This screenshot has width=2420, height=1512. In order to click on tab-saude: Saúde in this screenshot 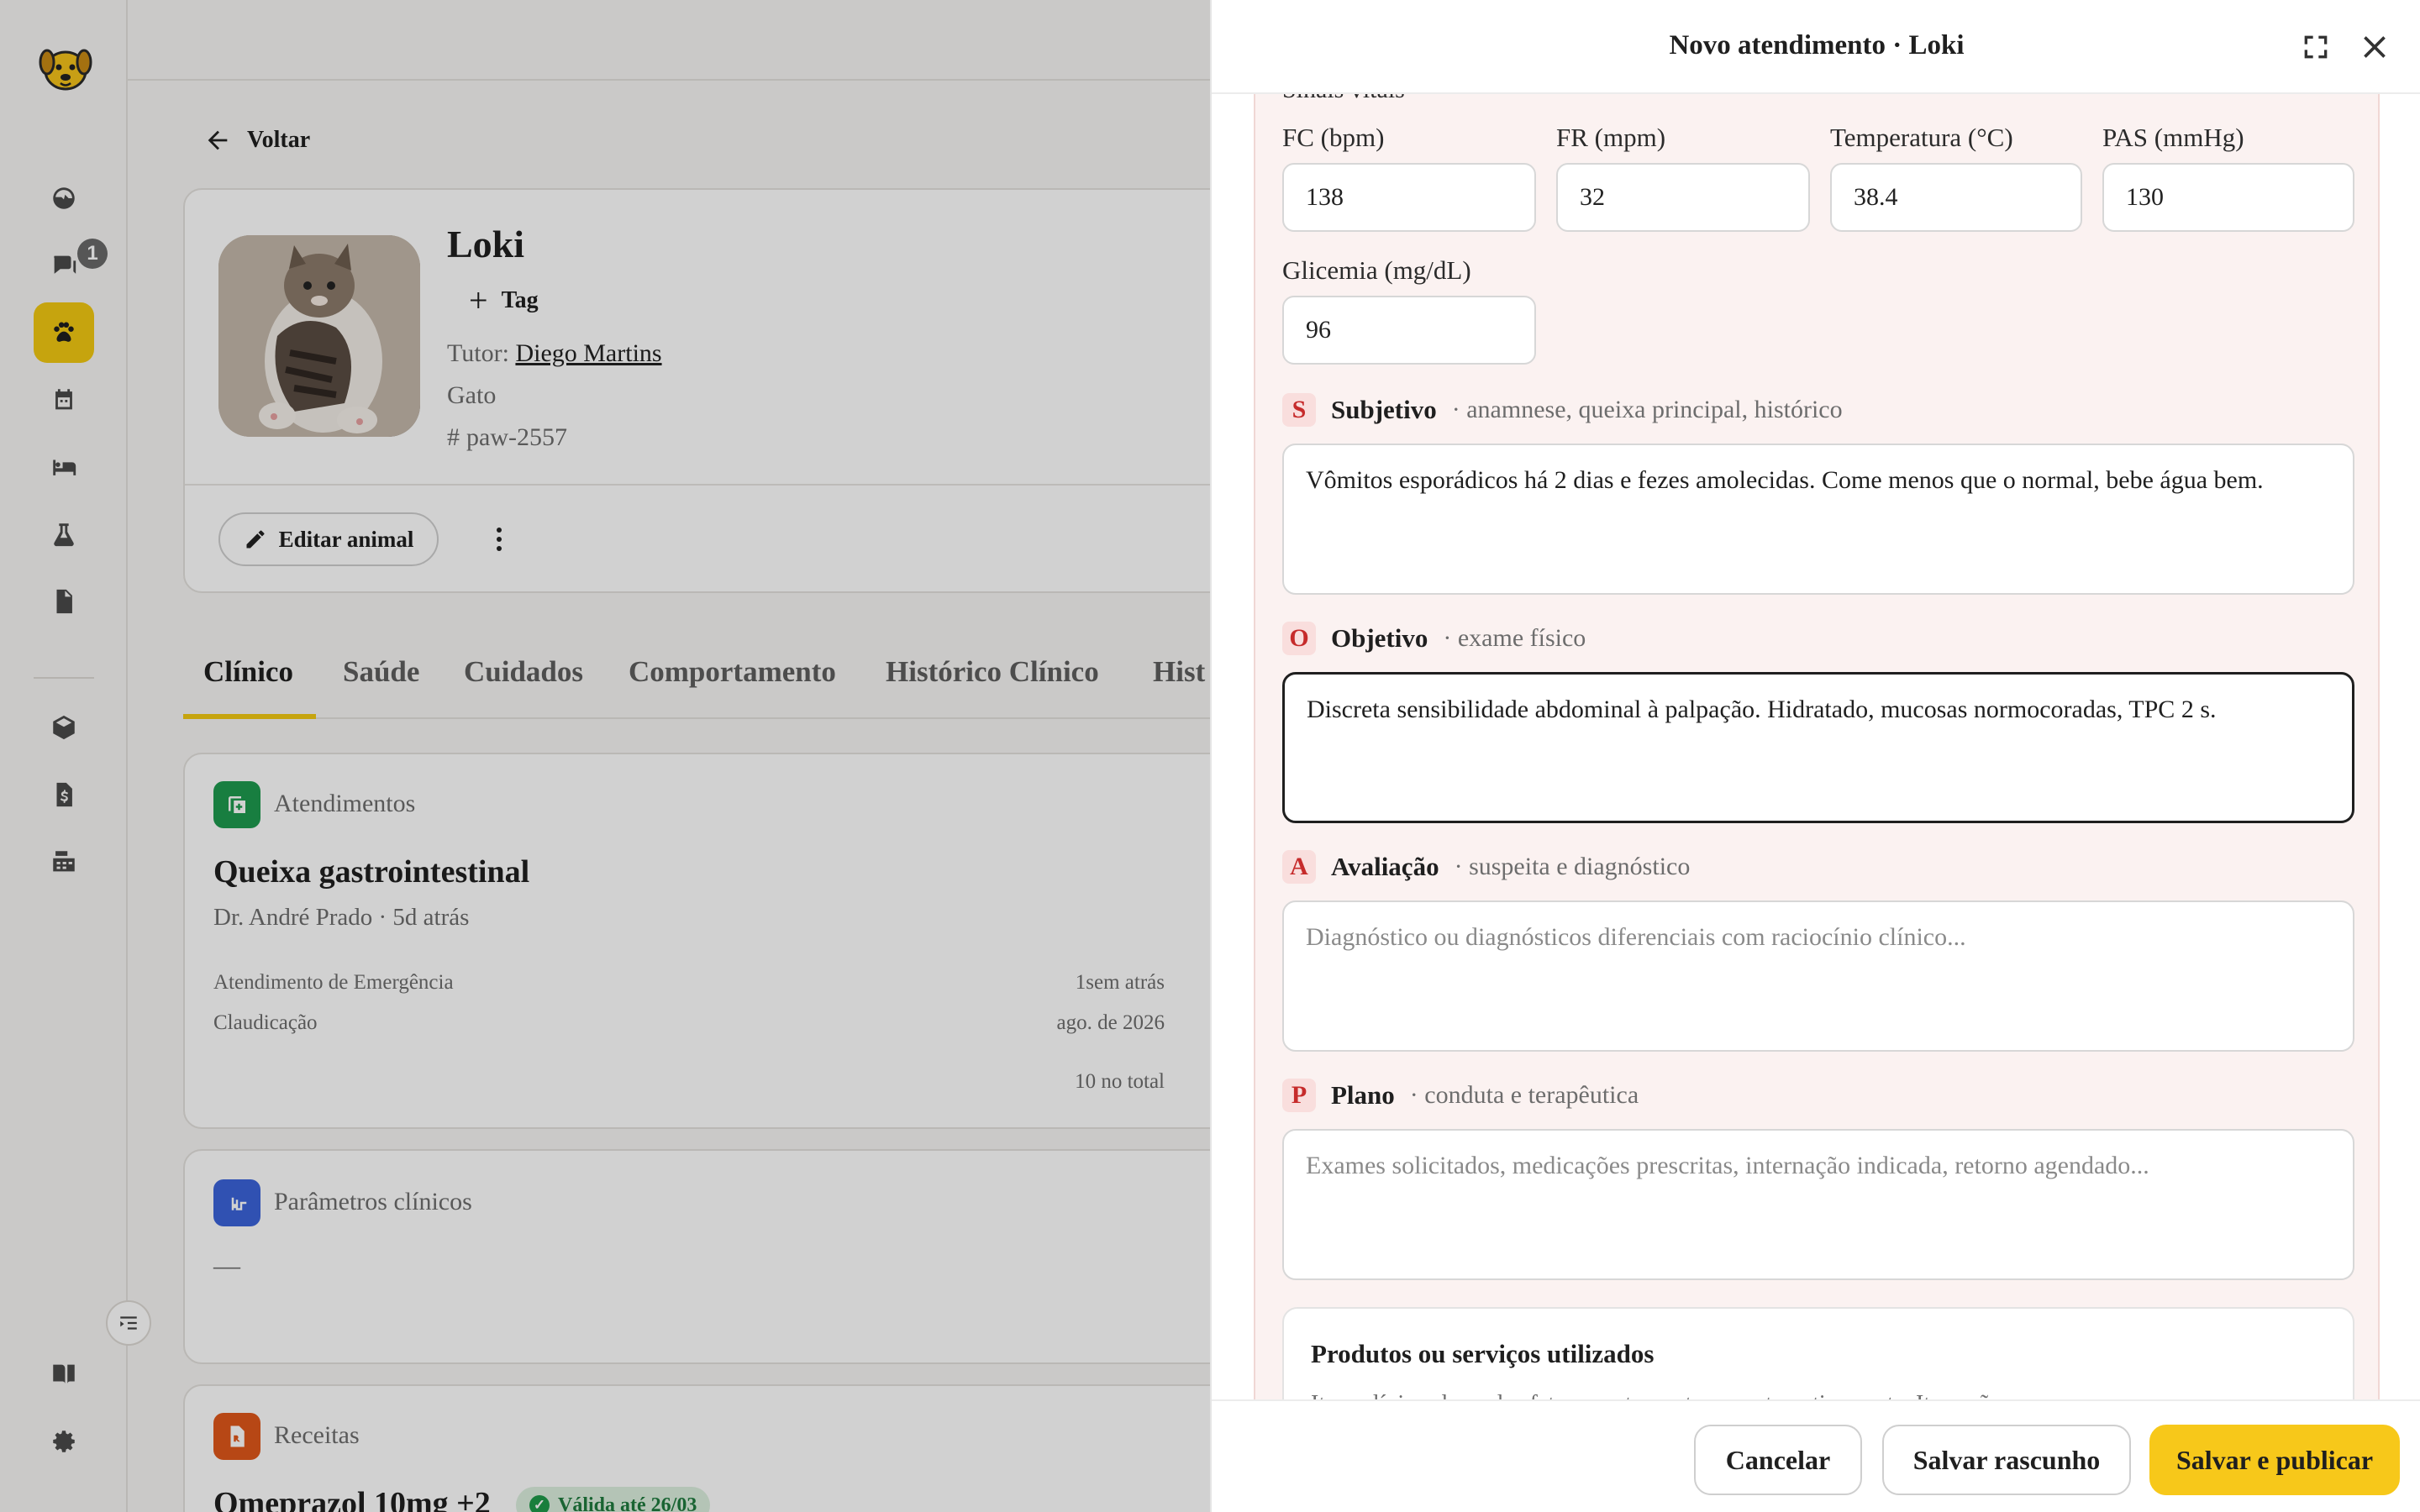, I will do `click(381, 672)`.